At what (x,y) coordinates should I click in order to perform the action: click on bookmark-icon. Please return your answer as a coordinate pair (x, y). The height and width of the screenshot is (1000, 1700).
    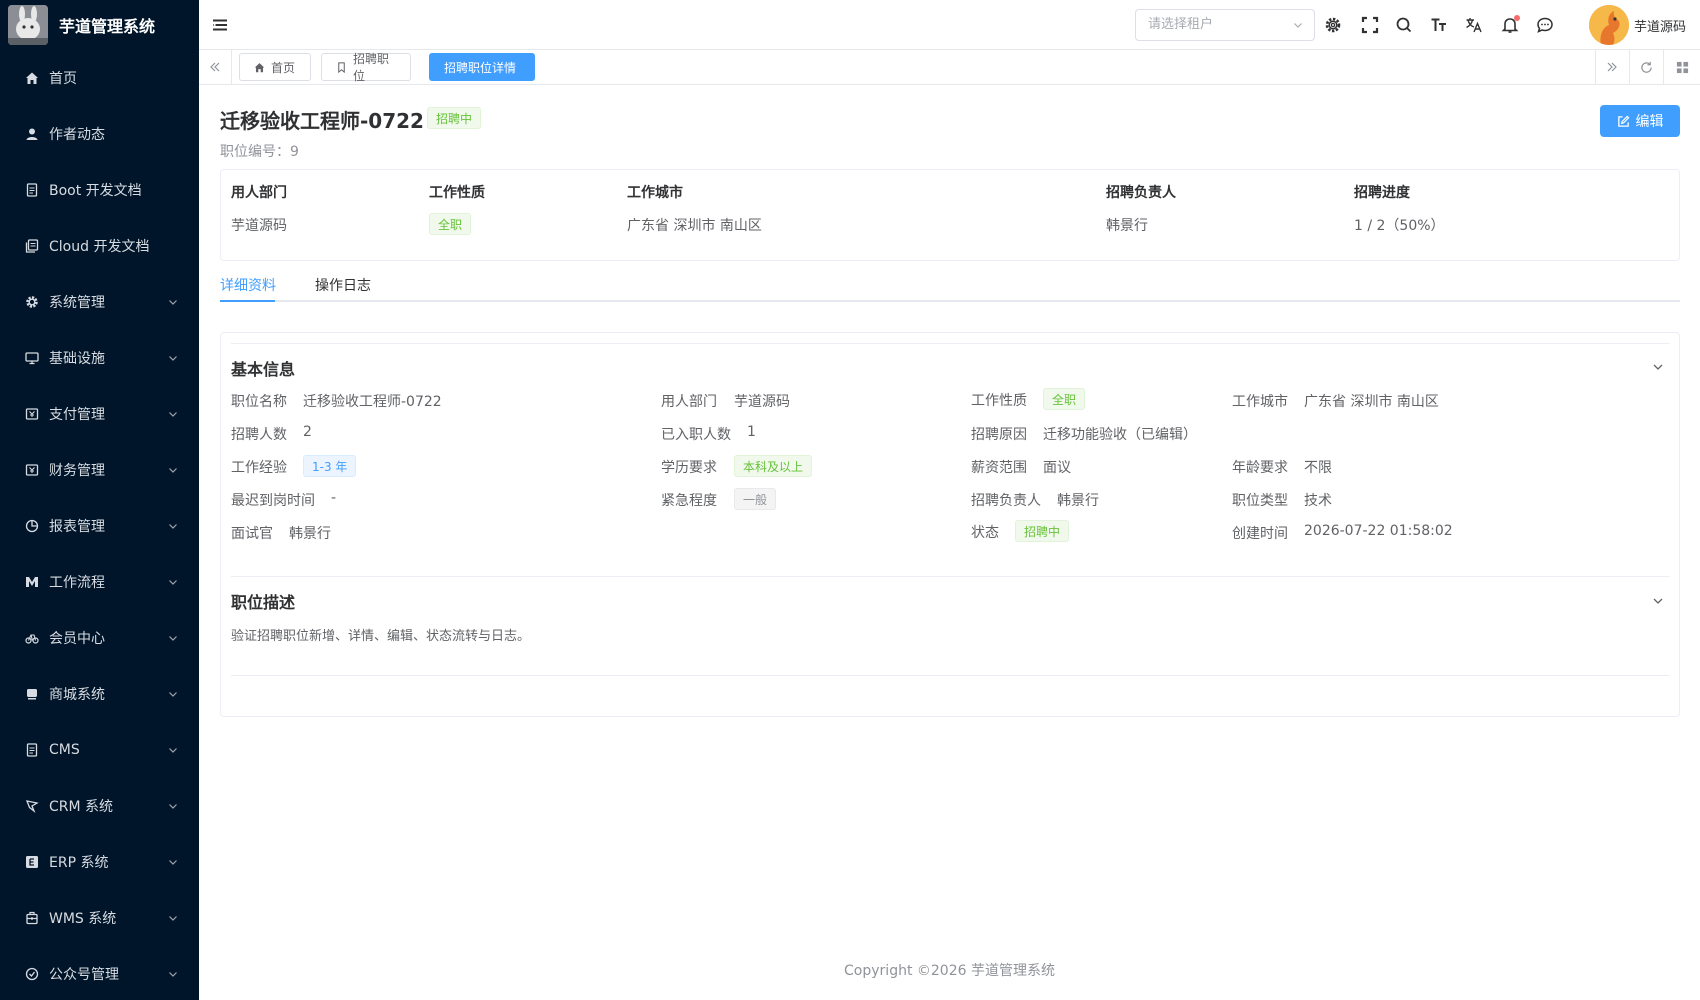
    Looking at the image, I should click on (341, 67).